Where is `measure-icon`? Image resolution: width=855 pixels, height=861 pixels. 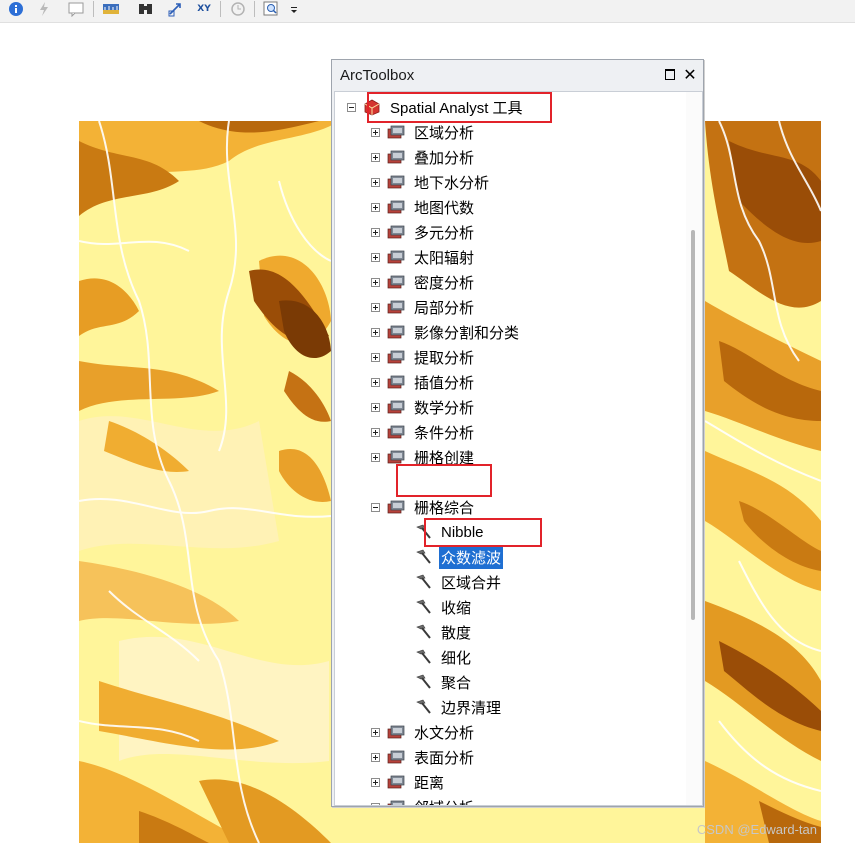
measure-icon is located at coordinates (111, 9).